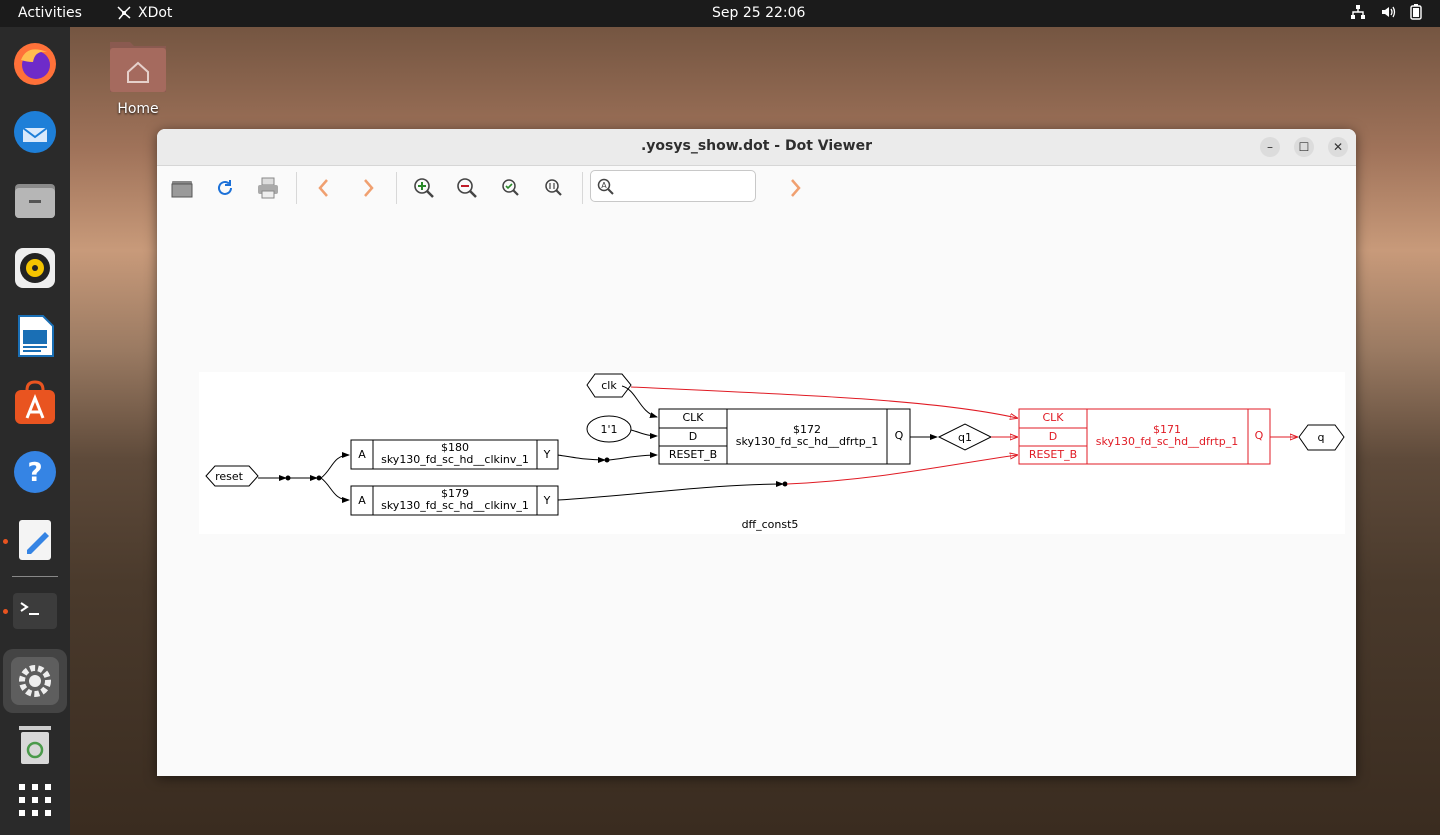 Image resolution: width=1440 pixels, height=835 pixels. I want to click on close-button: ✕, so click(1338, 147).